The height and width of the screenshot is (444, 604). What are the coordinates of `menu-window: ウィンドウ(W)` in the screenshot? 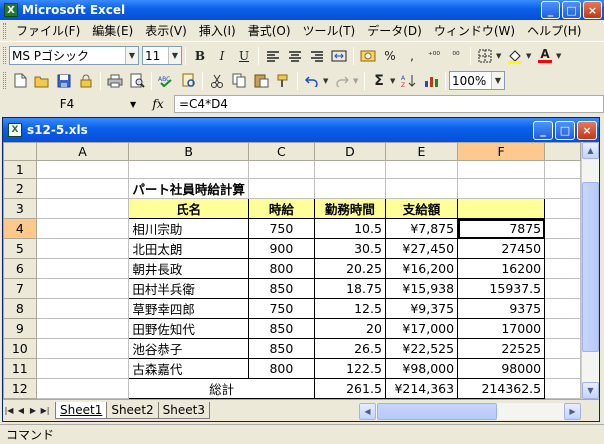 It's located at (474, 30).